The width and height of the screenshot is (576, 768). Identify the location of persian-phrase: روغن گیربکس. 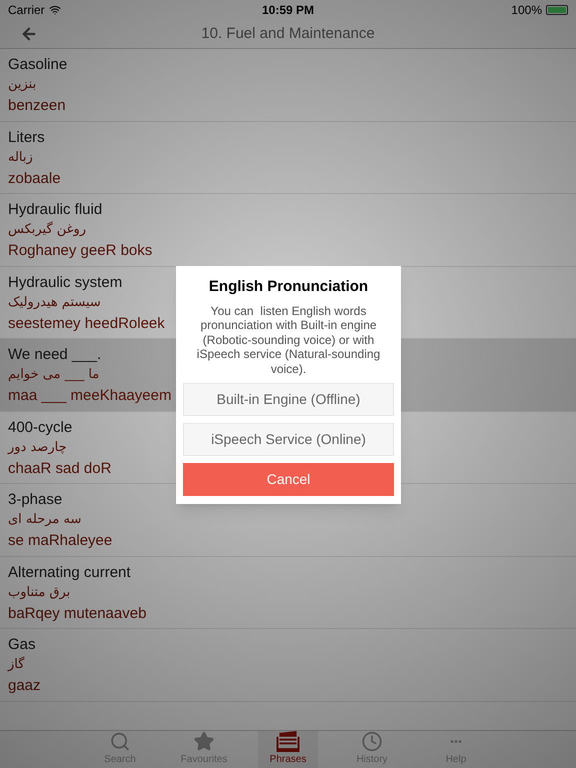
(47, 229).